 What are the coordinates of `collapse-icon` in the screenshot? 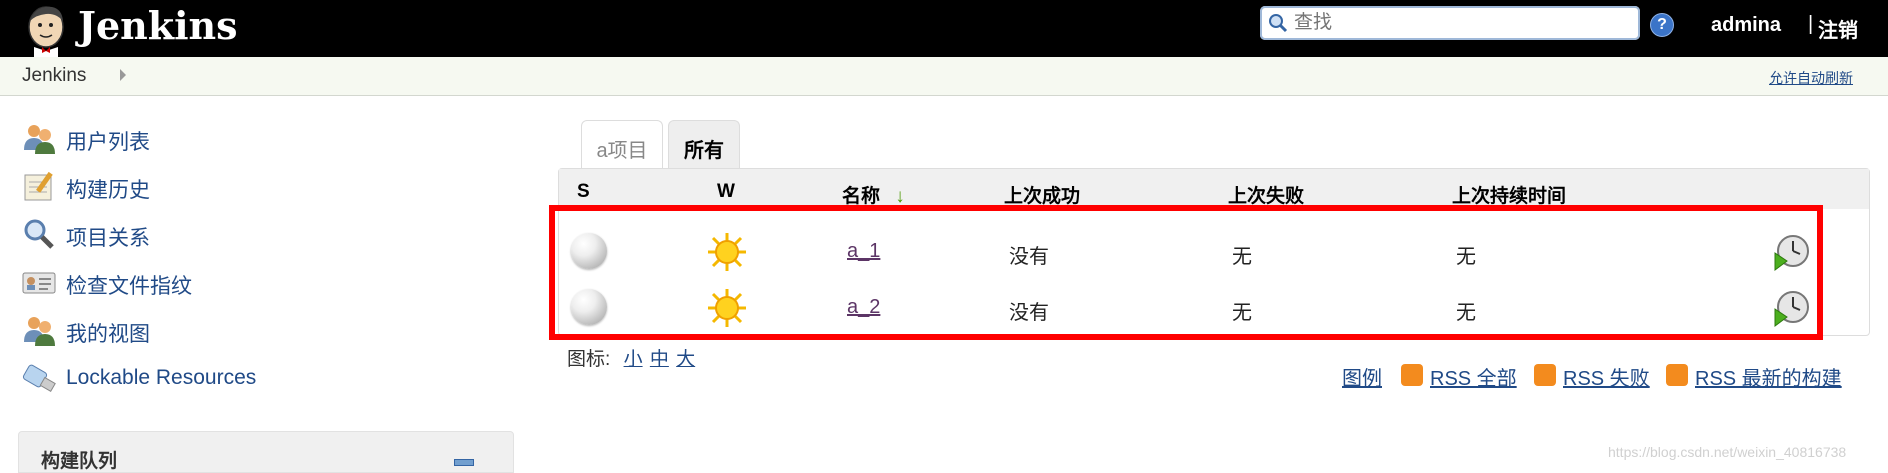 It's located at (464, 462).